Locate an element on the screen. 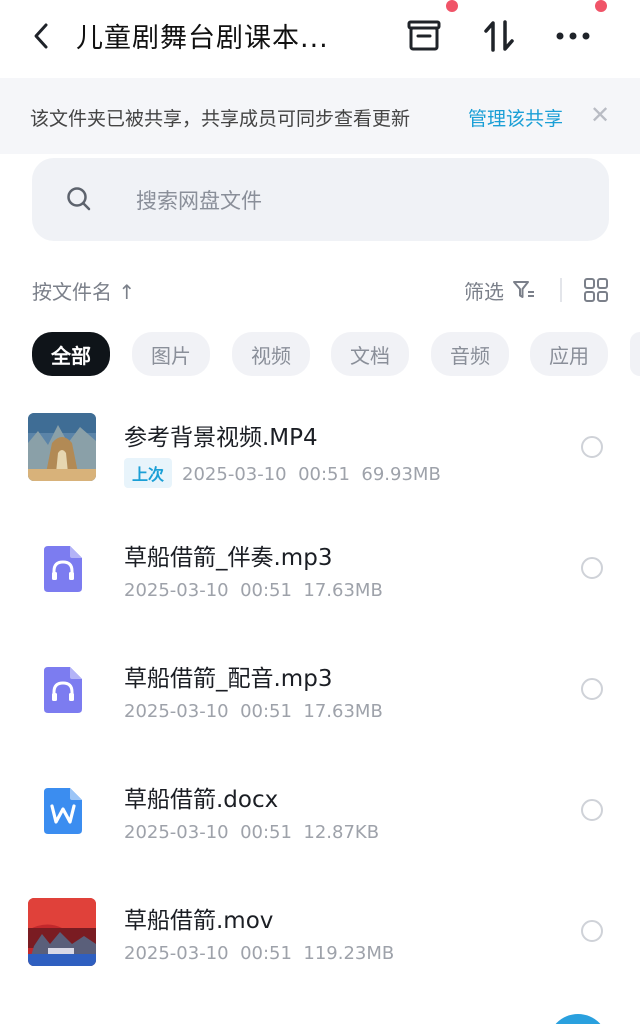 This screenshot has width=640, height=1024. share-banner: 该文件夹已被共享，共享成员可同步查看更新 管理该共享 ✕ is located at coordinates (320, 116).